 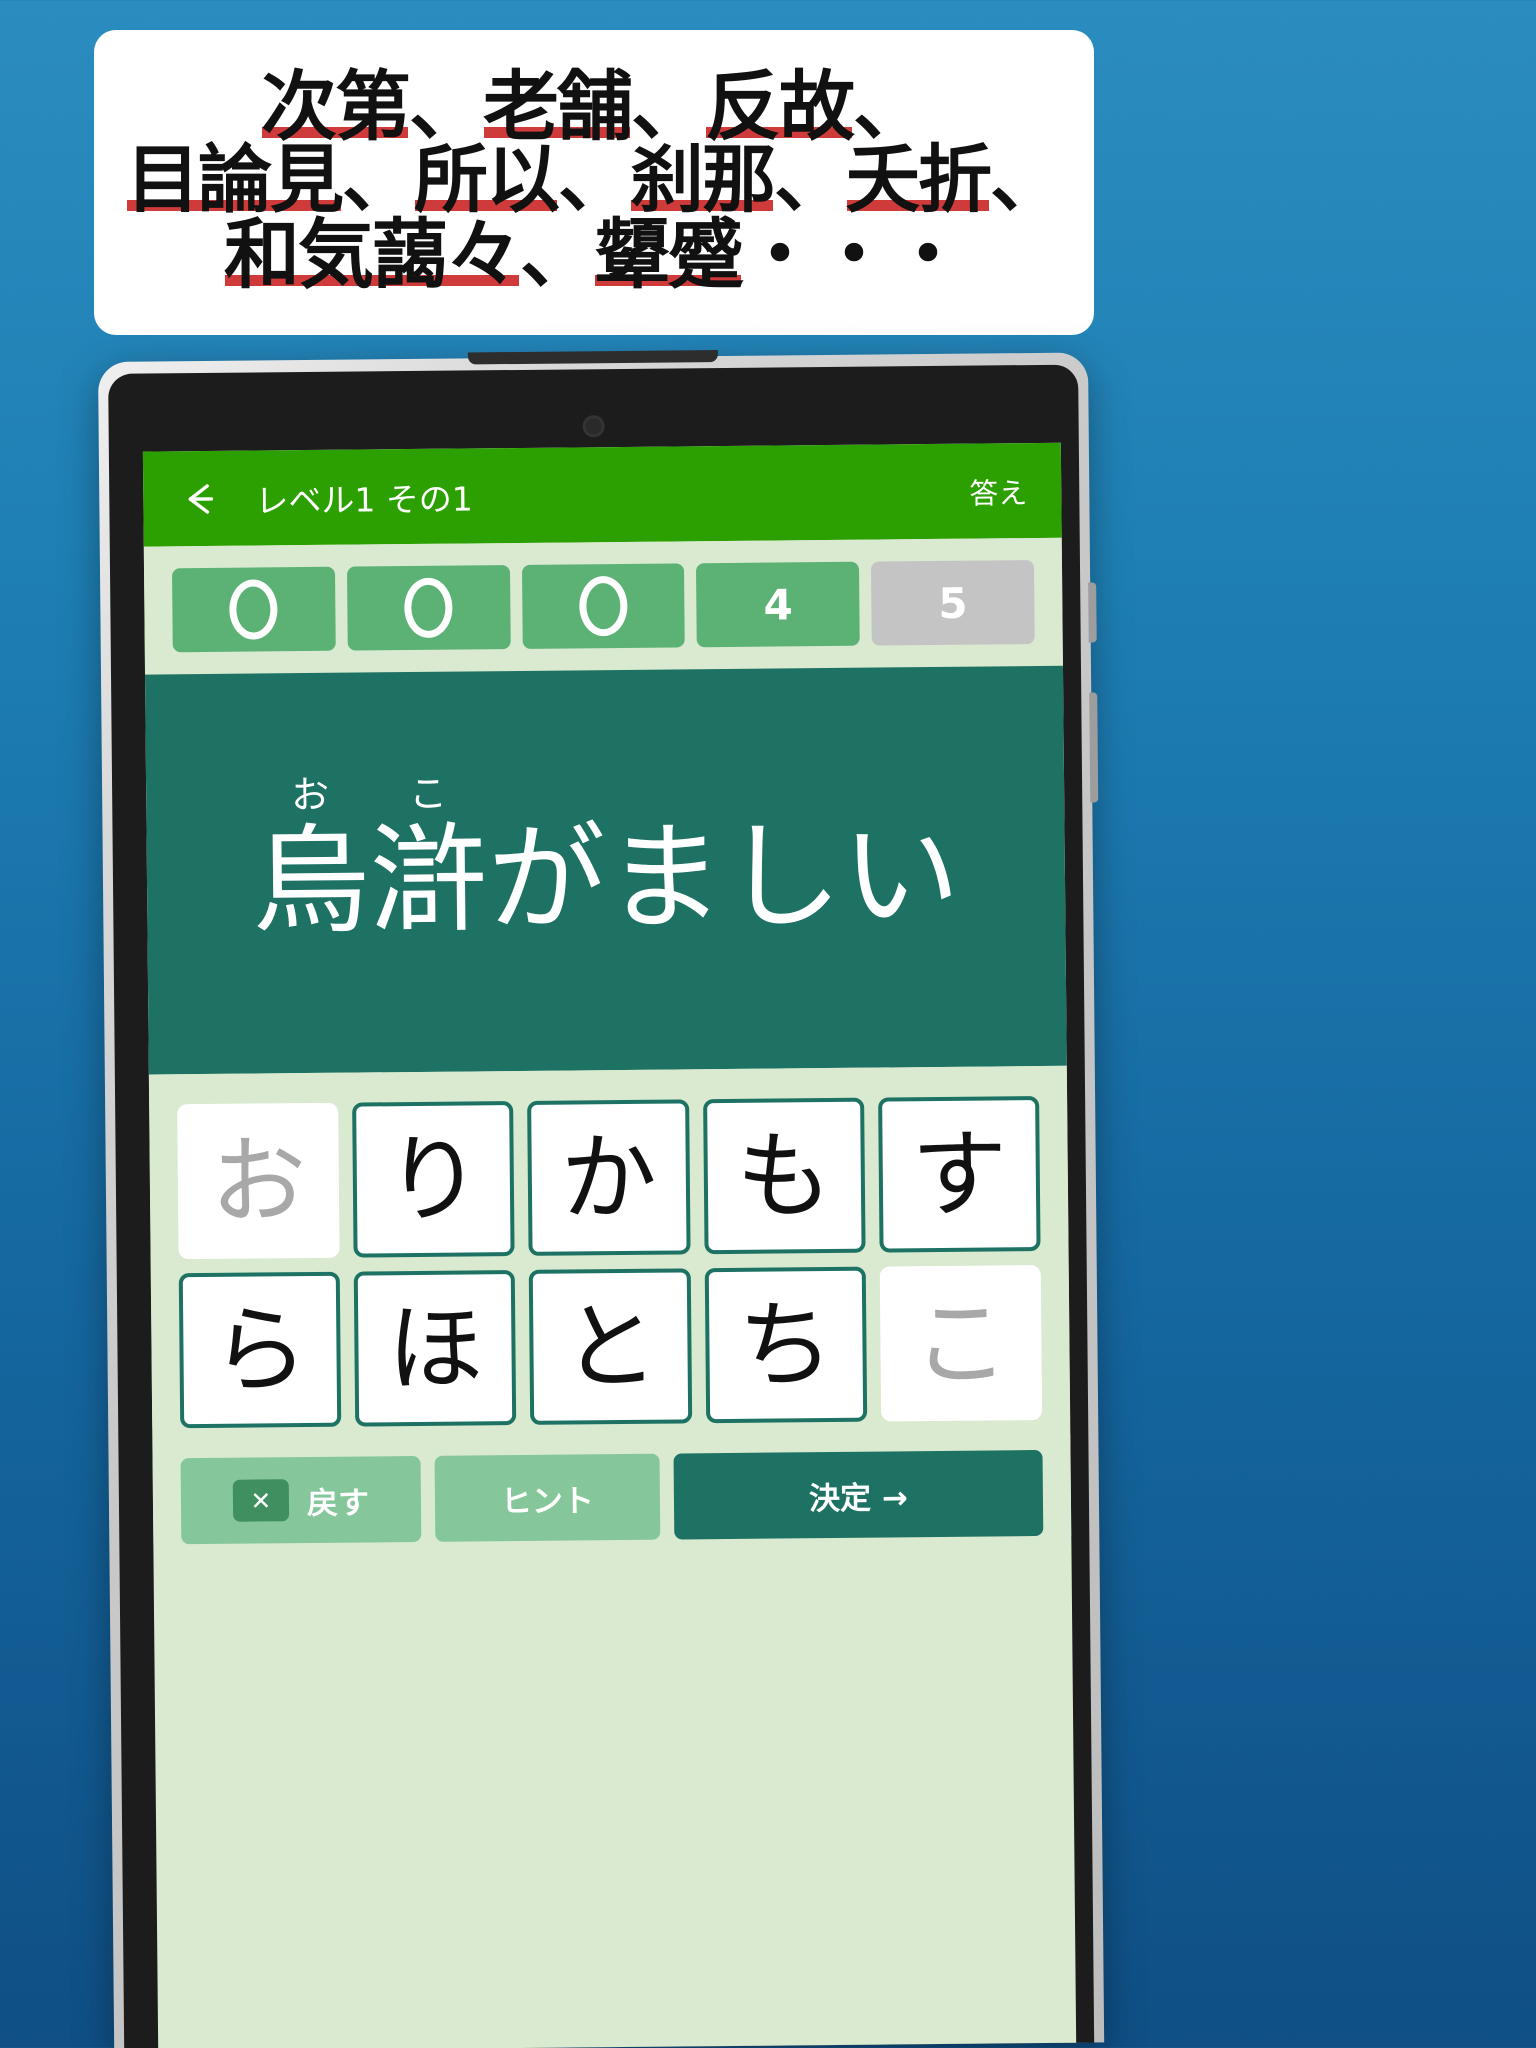 I want to click on tile-keyboard: おりかもすらほとちこ, so click(x=609, y=1247).